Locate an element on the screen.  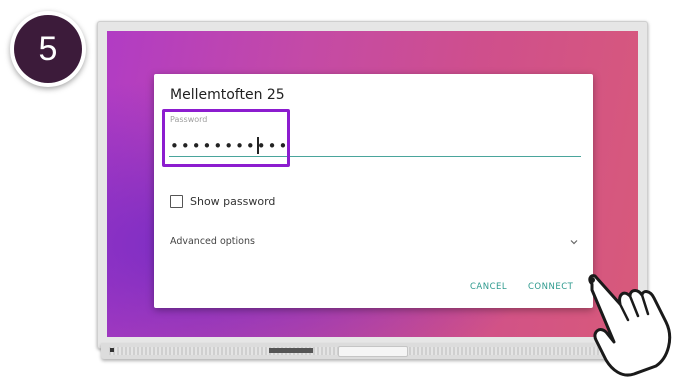
advanced-options-label: Advanced options is located at coordinates (212, 241).